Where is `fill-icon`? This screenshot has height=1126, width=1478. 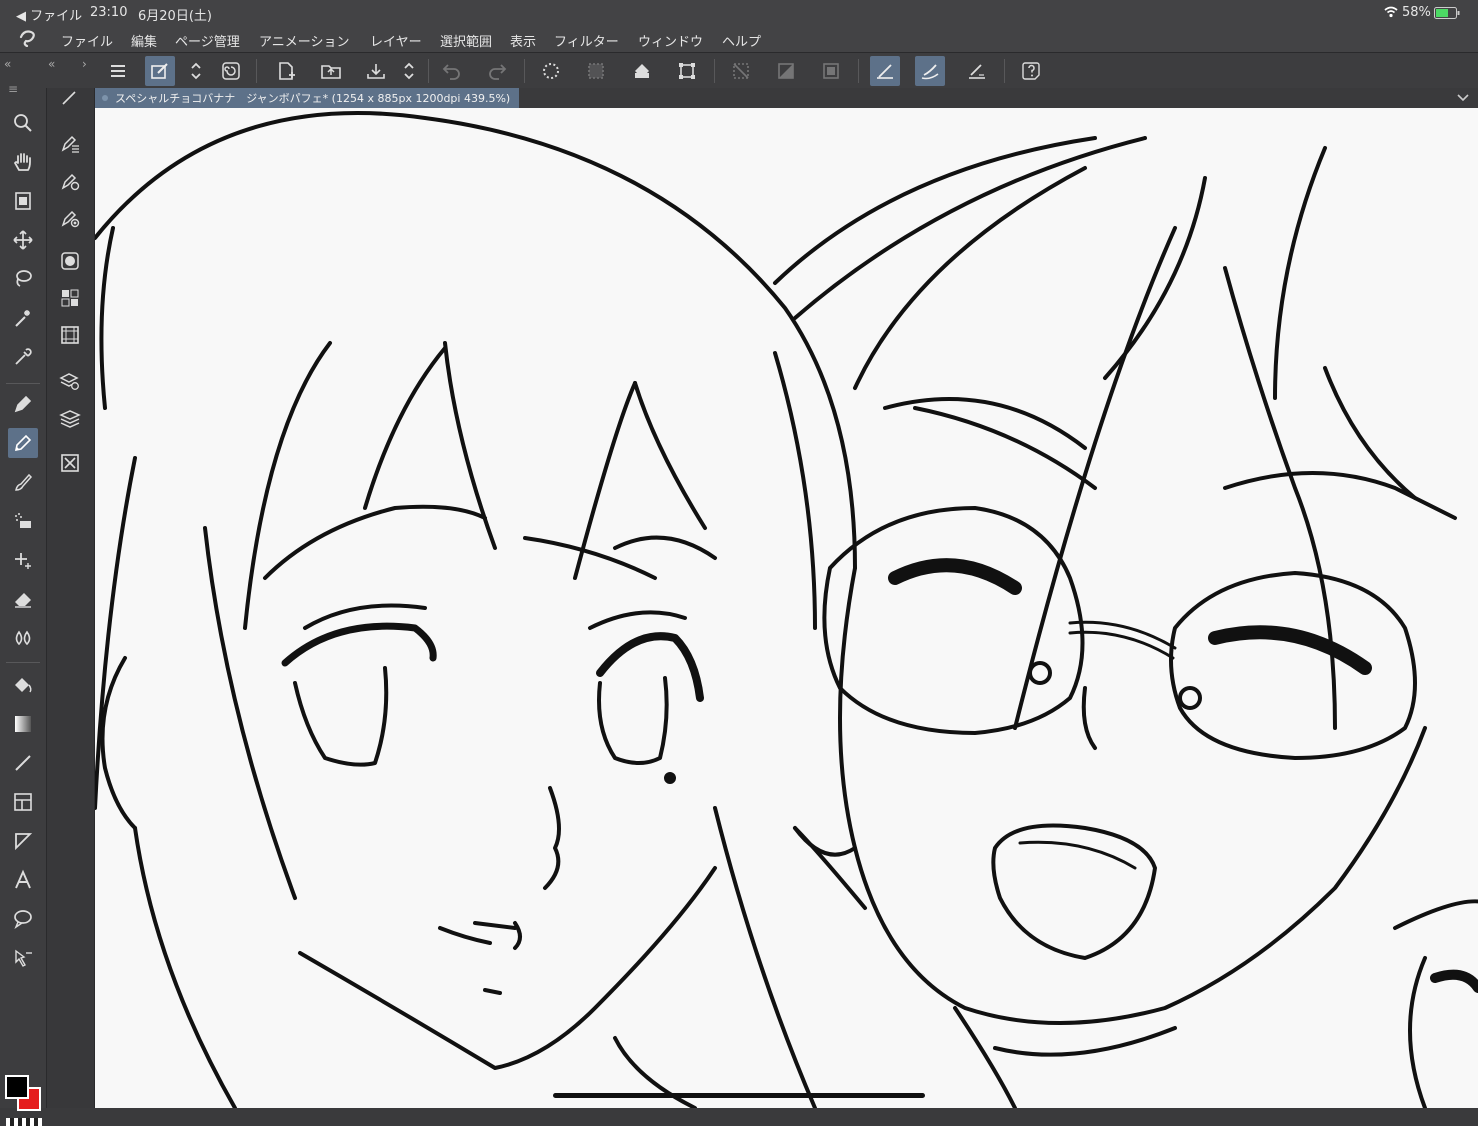 fill-icon is located at coordinates (642, 71).